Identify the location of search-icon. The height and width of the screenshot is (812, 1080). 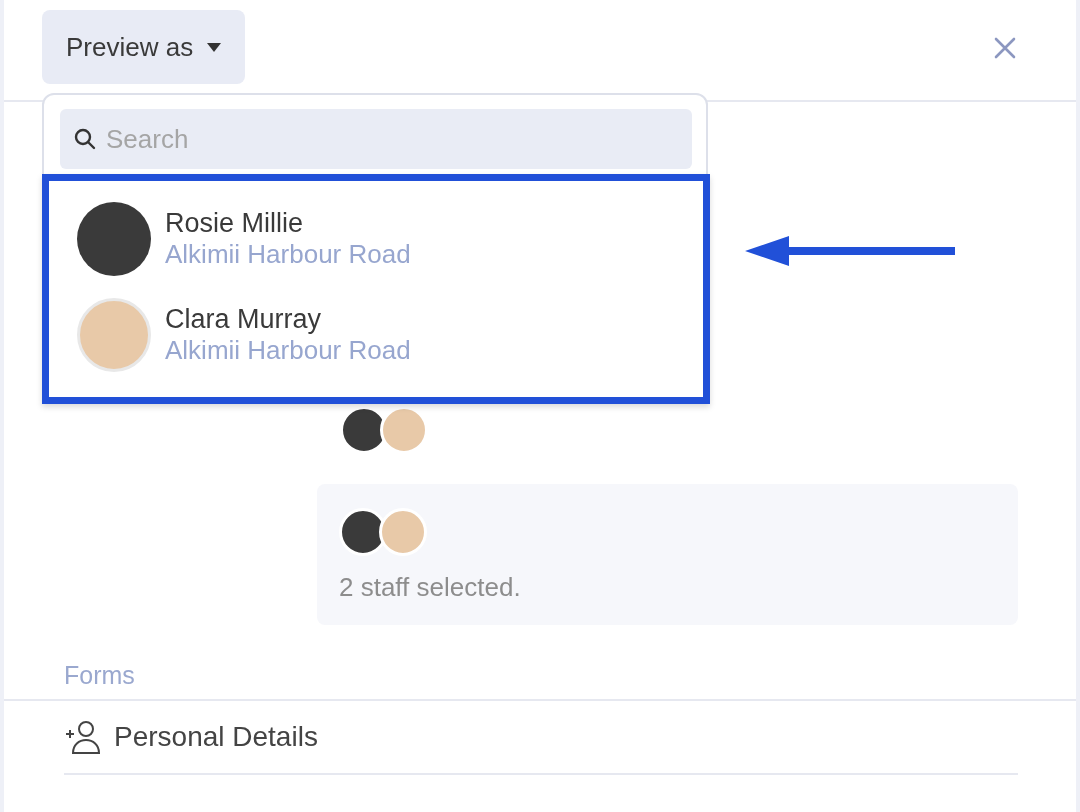
(85, 139).